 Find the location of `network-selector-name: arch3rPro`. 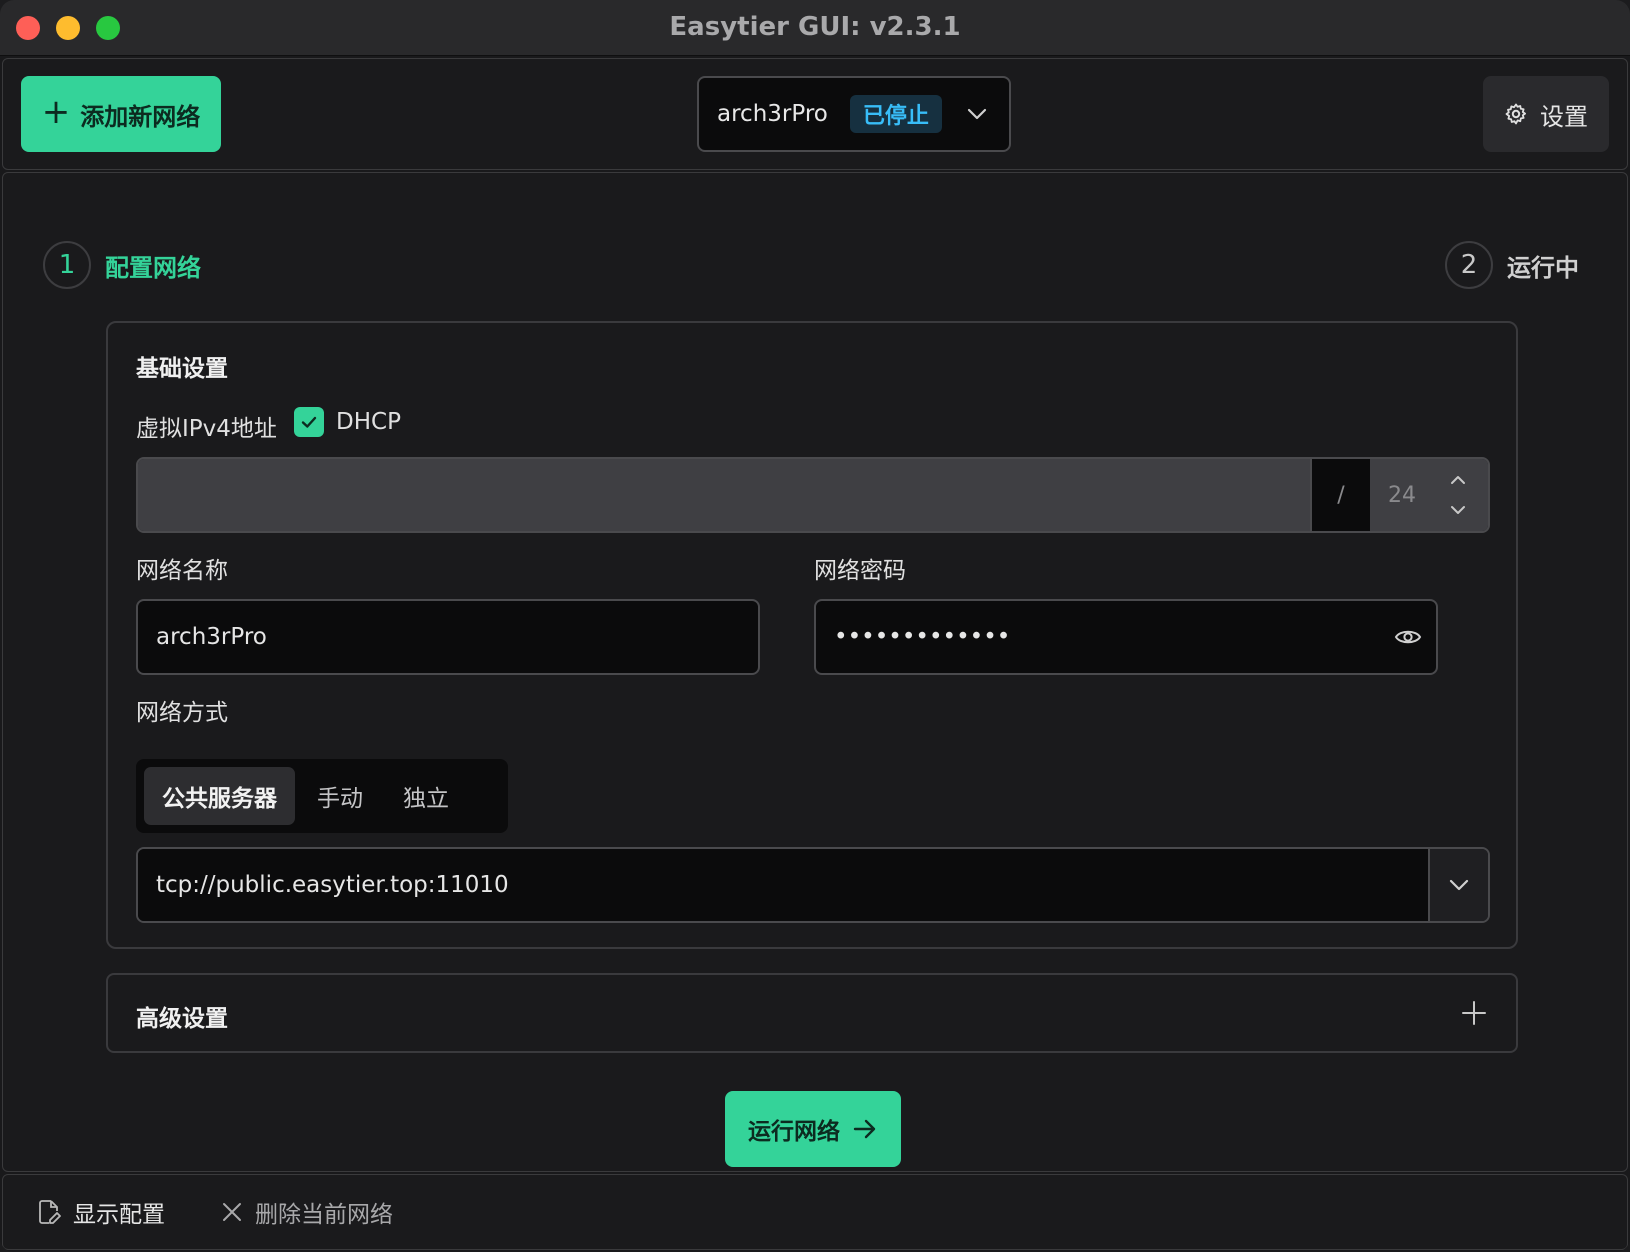

network-selector-name: arch3rPro is located at coordinates (772, 114).